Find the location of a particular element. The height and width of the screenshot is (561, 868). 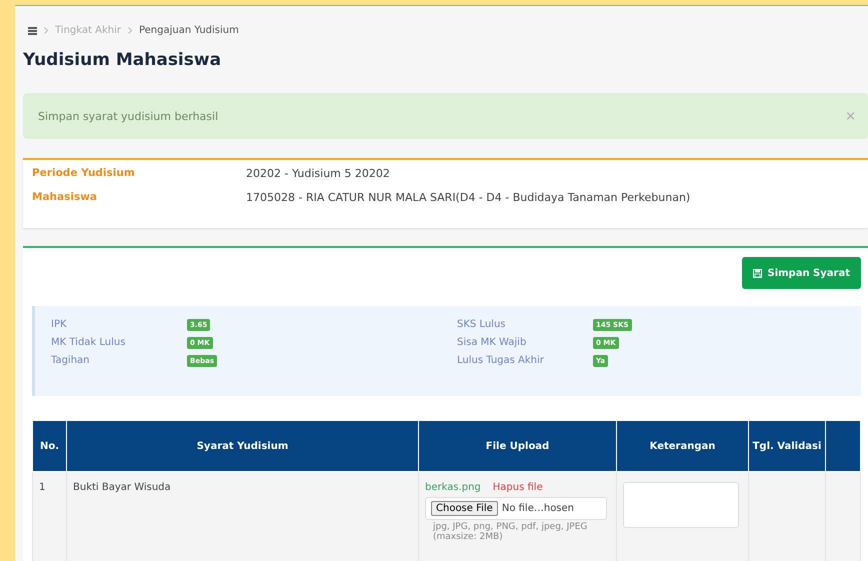

column-header: Keterangan is located at coordinates (682, 446).